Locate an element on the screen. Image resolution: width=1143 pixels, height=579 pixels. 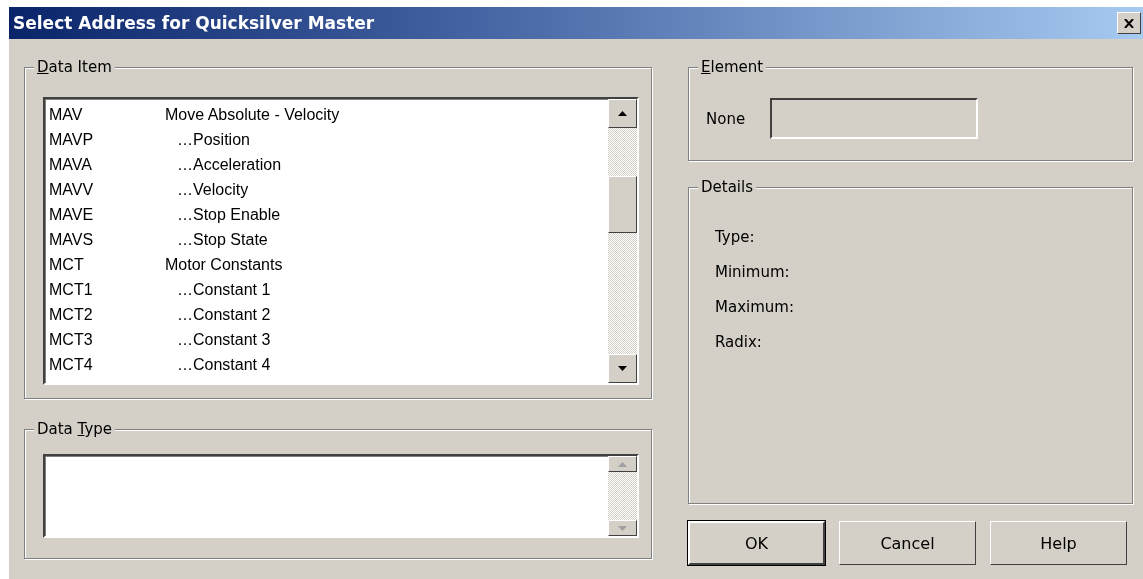
item-code: MAV is located at coordinates (107, 114).